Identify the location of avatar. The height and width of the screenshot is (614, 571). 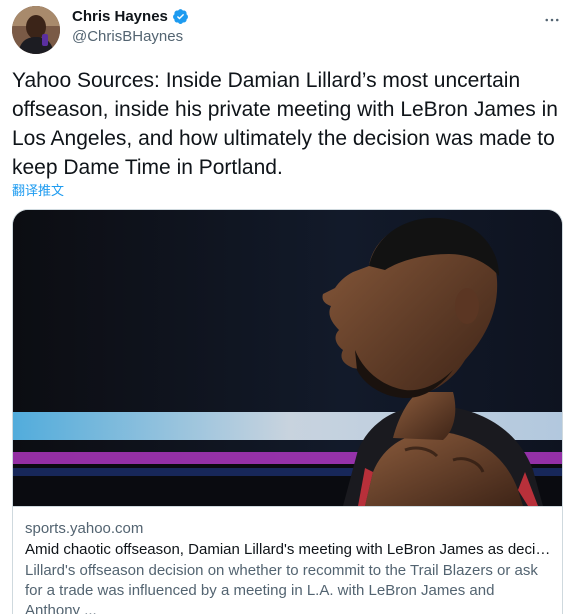
(36, 30).